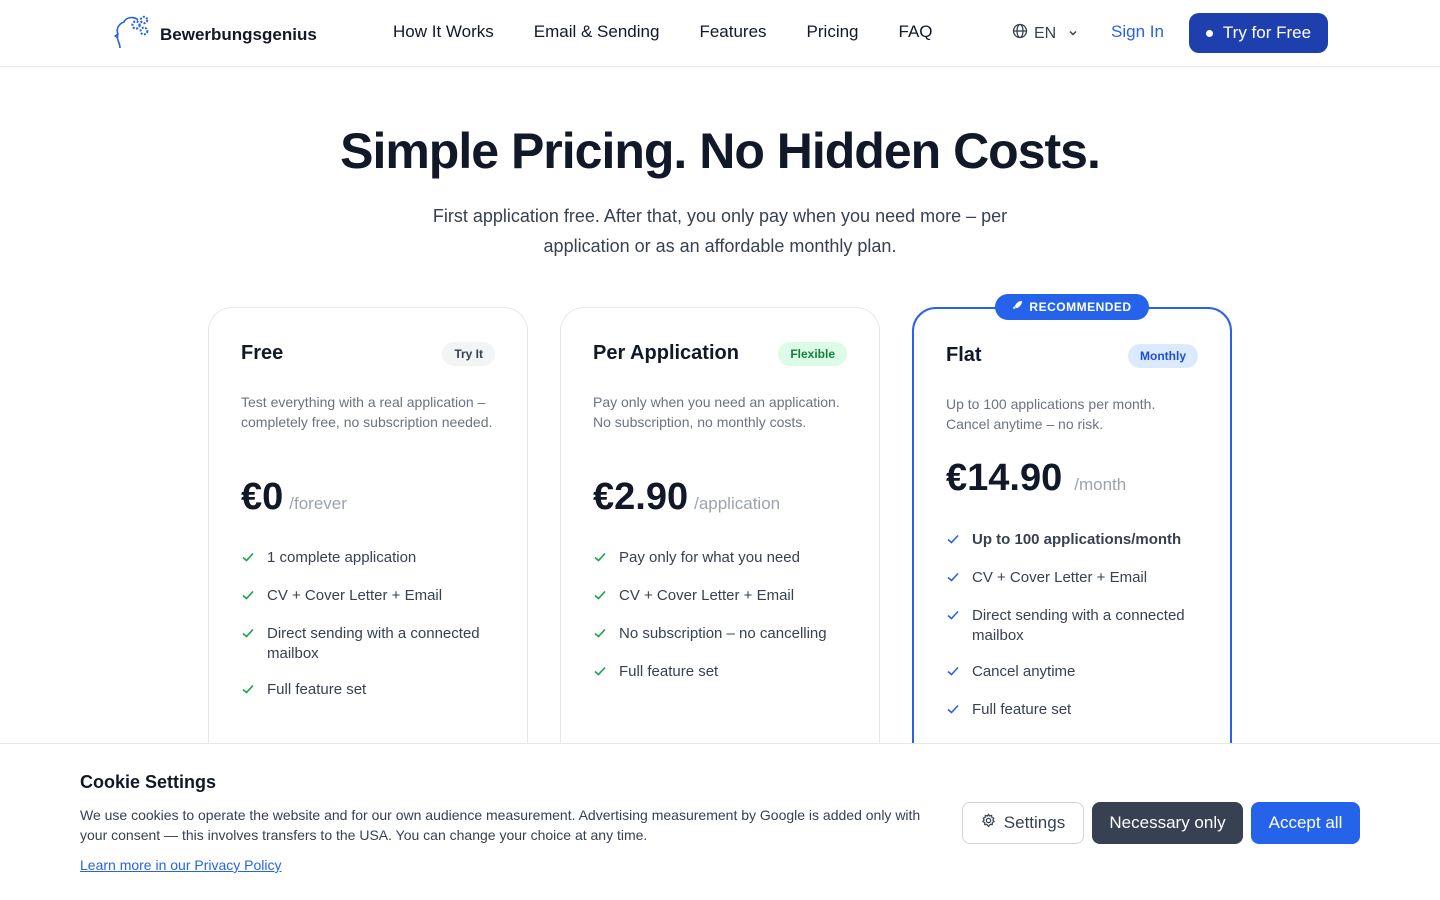 The width and height of the screenshot is (1440, 900). What do you see at coordinates (1163, 356) in the screenshot?
I see `plan-tag: Monthly` at bounding box center [1163, 356].